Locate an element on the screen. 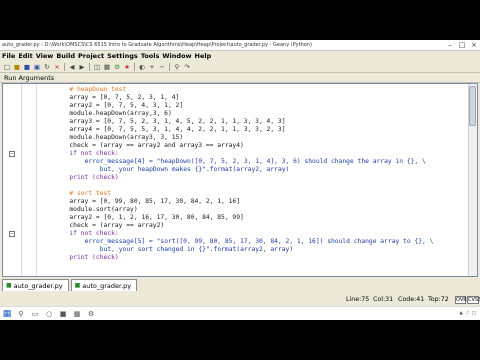 Image resolution: width=480 pixels, height=360 pixels. code-line: − if not check: is located at coordinates (238, 154).